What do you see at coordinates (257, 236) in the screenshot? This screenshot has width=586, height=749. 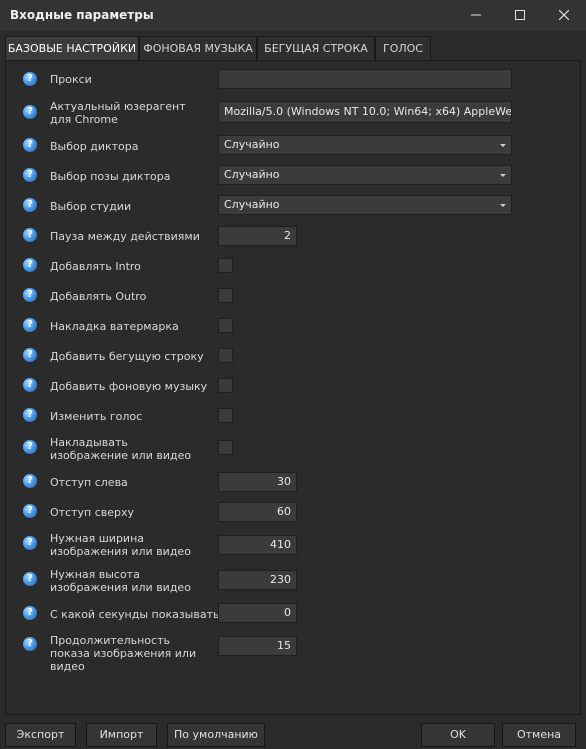 I see `pause-input: 2` at bounding box center [257, 236].